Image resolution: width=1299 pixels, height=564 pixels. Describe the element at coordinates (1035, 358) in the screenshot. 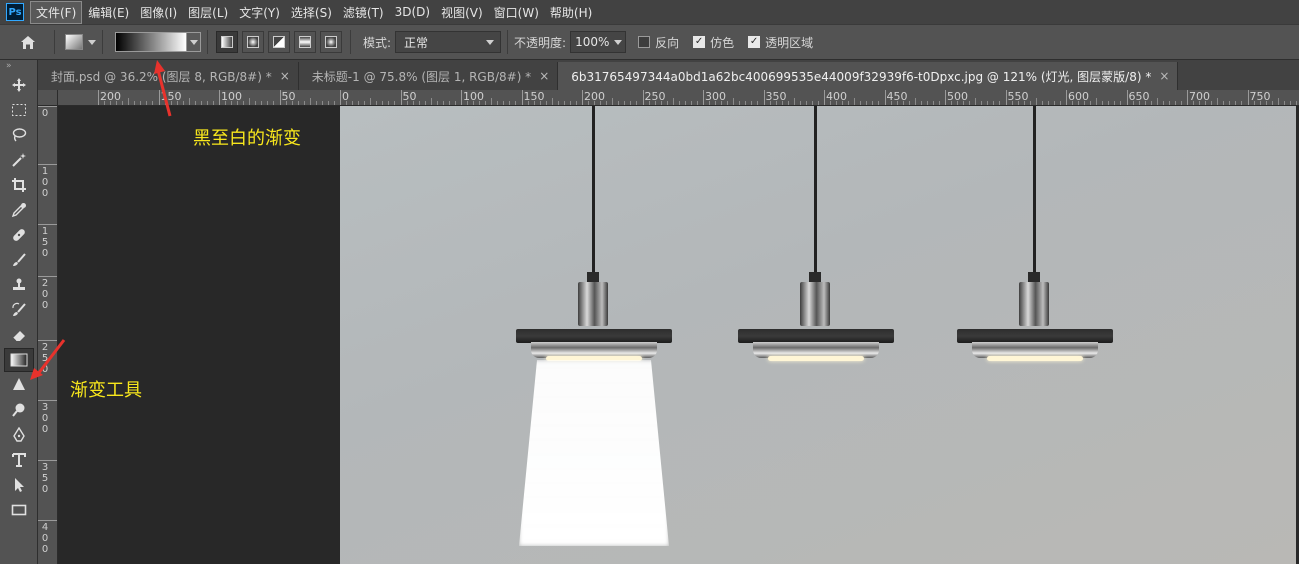

I see `lamp-glow` at that location.